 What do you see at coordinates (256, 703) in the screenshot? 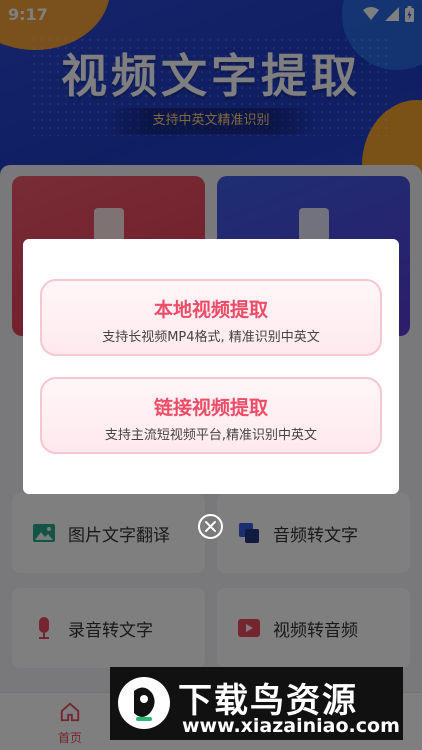
I see `watermark-banner: 下载鸟资源 www.xiazainiao.com` at bounding box center [256, 703].